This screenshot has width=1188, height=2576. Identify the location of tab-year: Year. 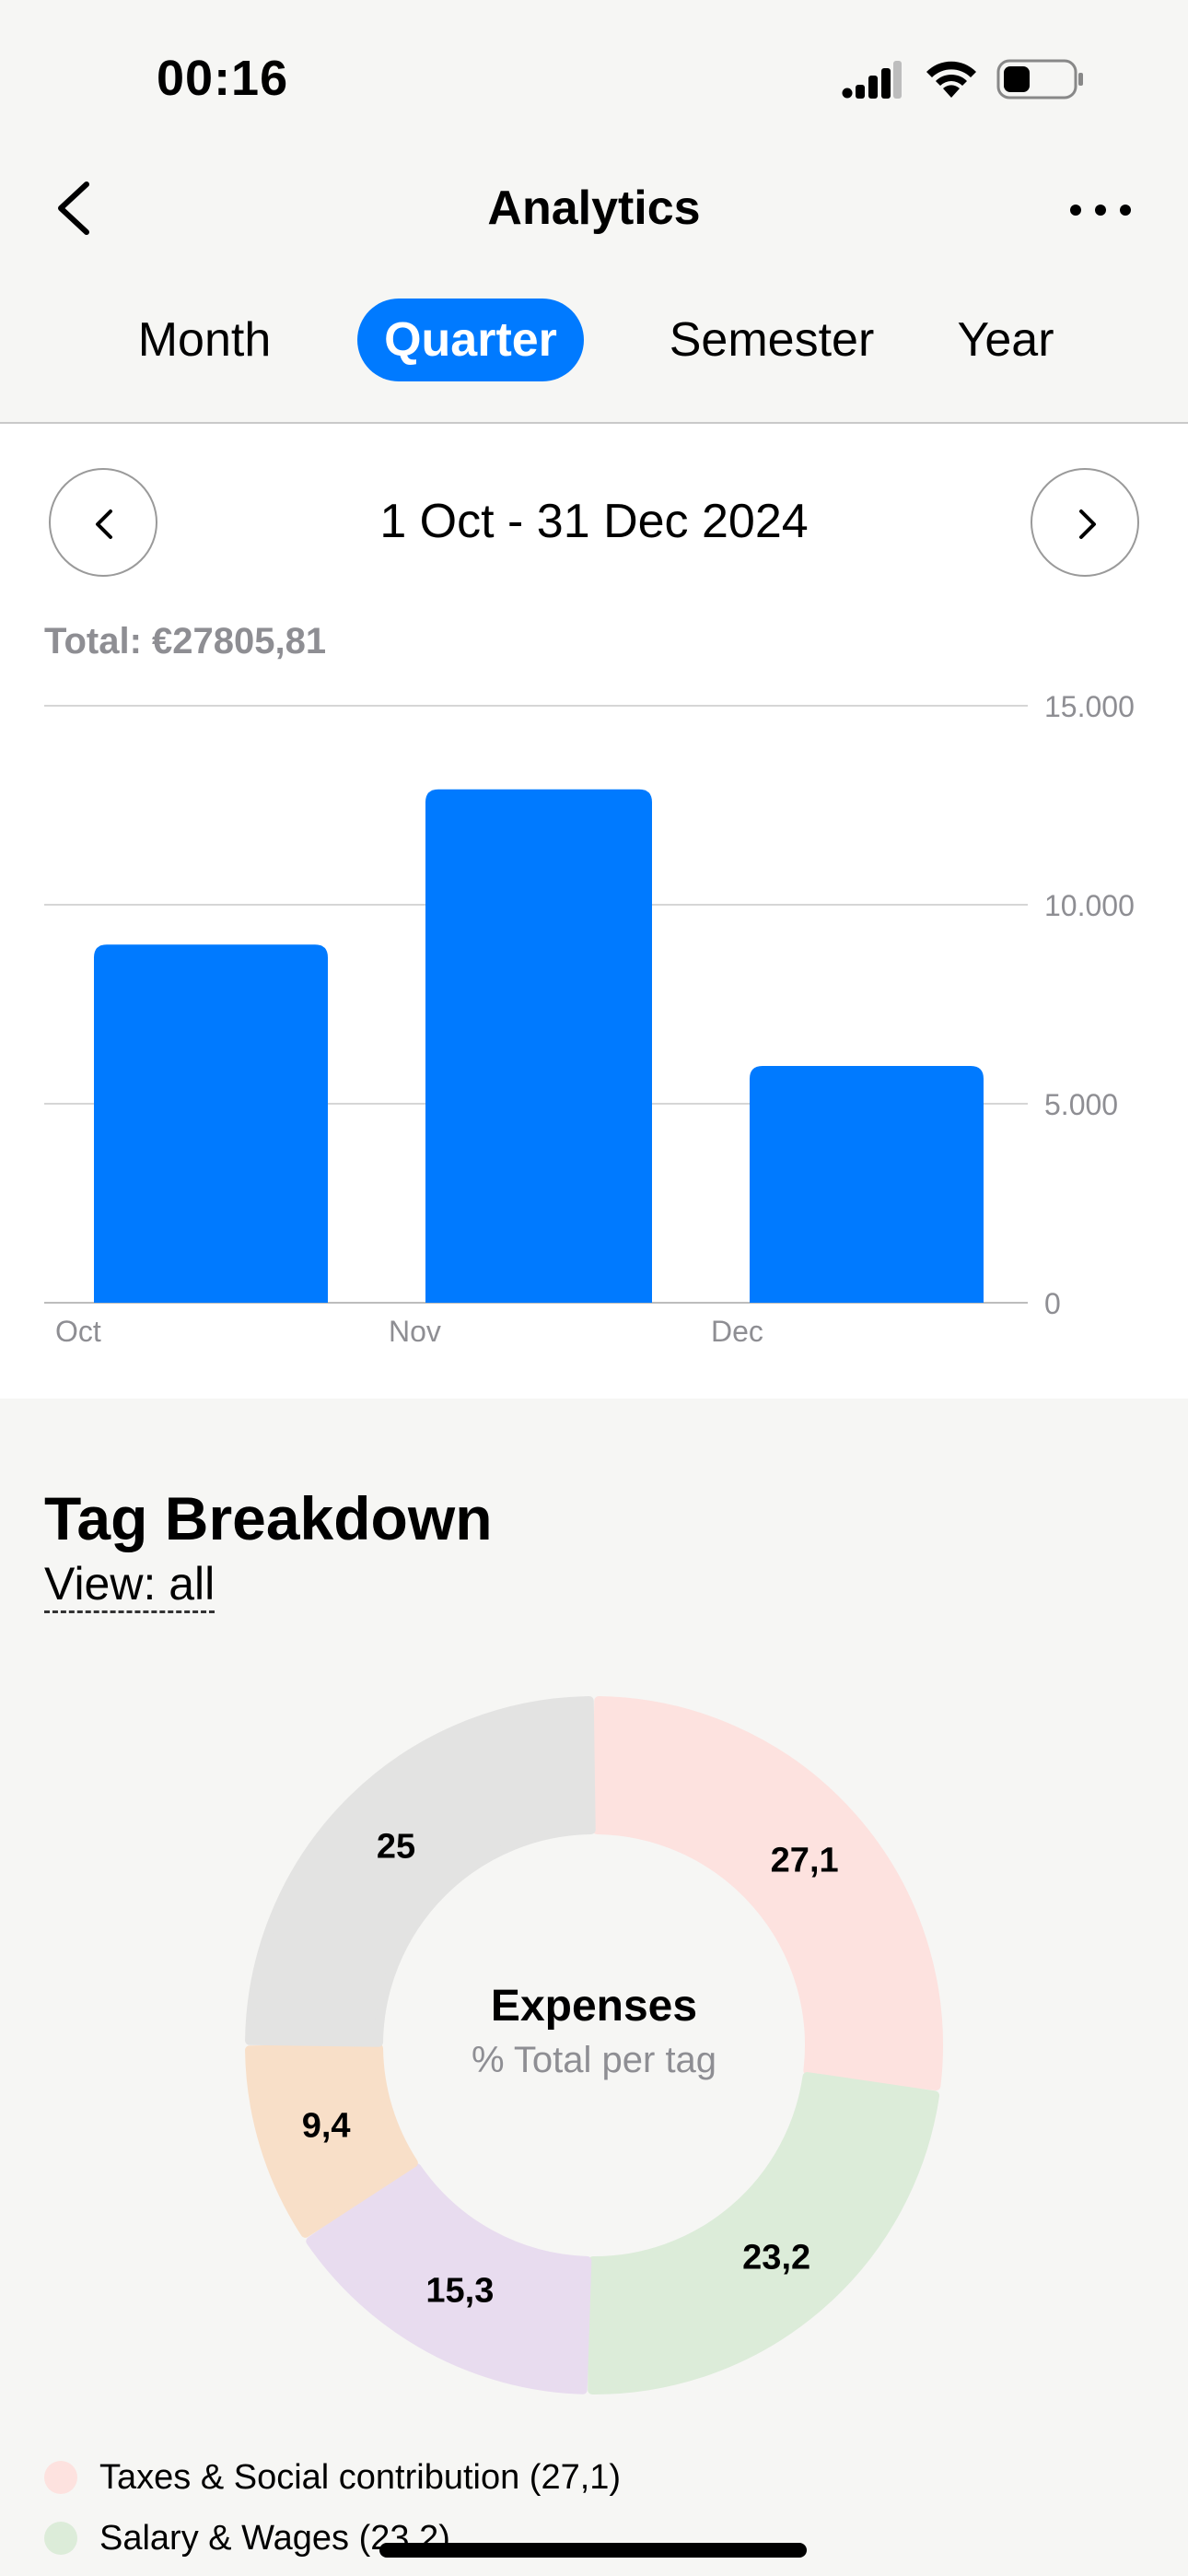
(1006, 340).